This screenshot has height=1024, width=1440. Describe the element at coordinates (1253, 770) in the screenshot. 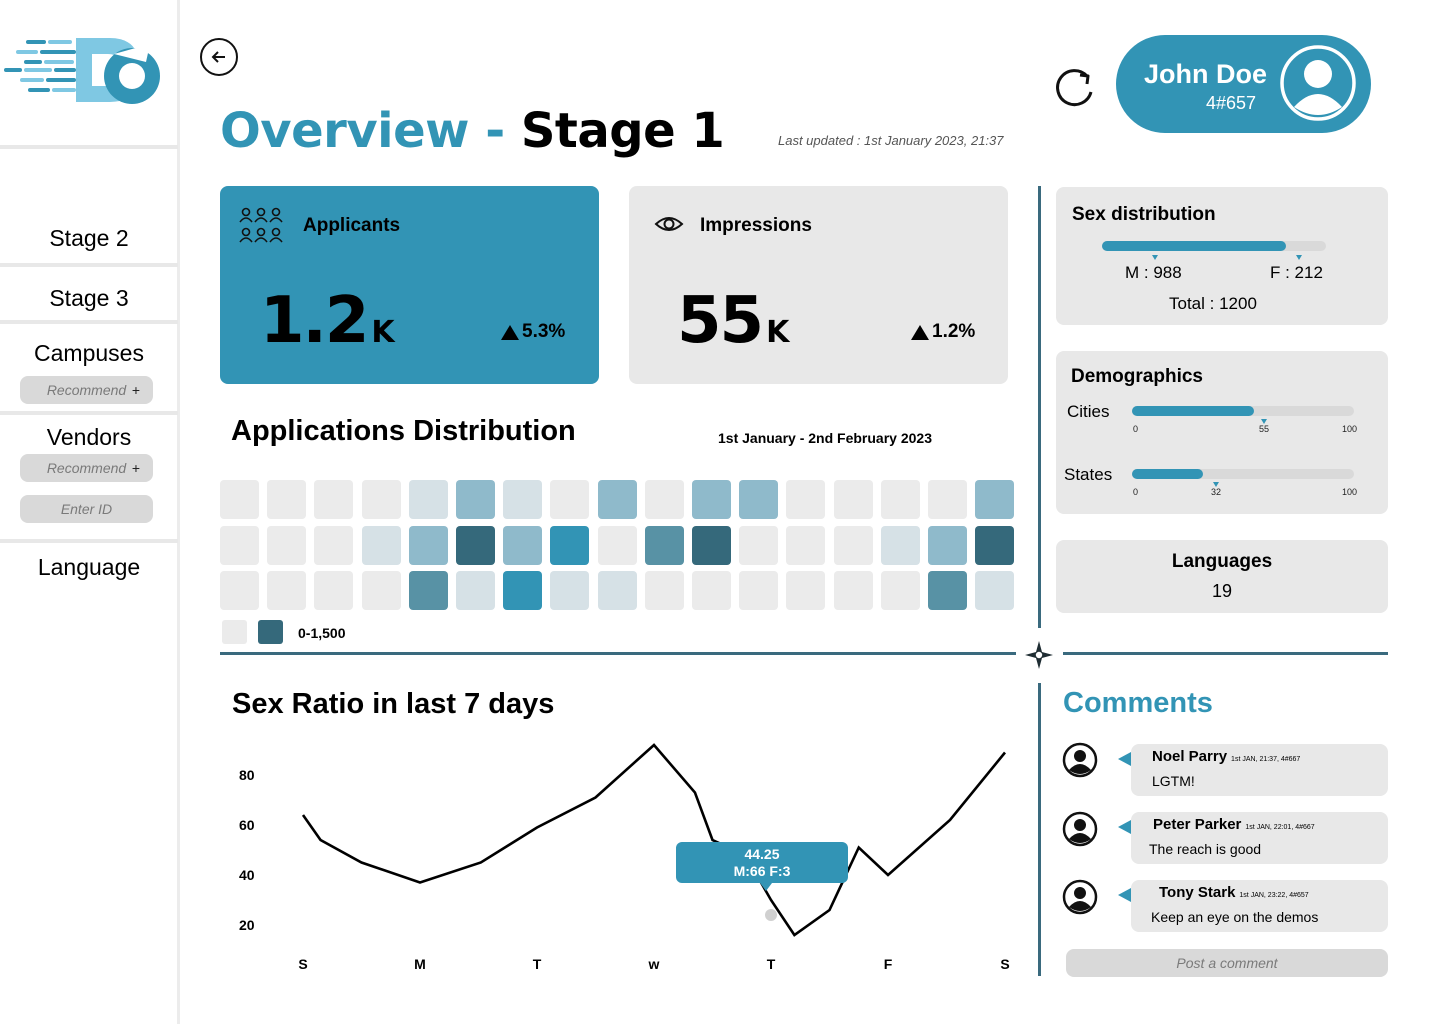

I see `comment-item: Noel Parry 1st JAN, 21:37, 4#667 LGTM!` at that location.